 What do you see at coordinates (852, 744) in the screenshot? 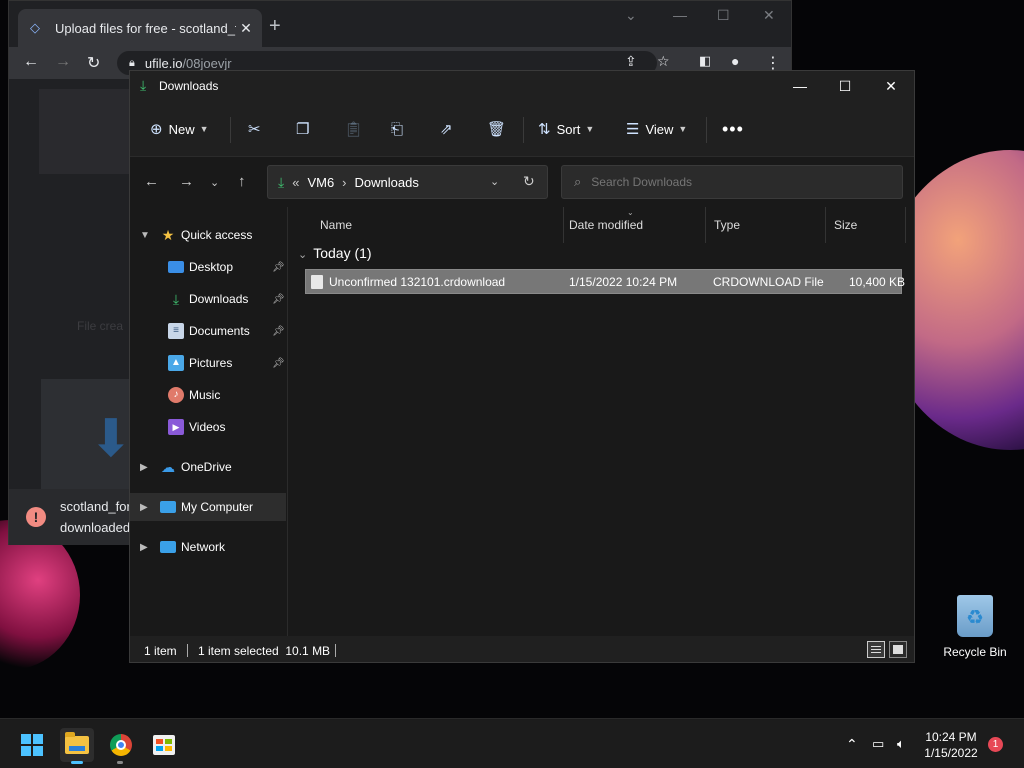
I see `show-hidden-icons-chevron-icon: ⌃` at bounding box center [852, 744].